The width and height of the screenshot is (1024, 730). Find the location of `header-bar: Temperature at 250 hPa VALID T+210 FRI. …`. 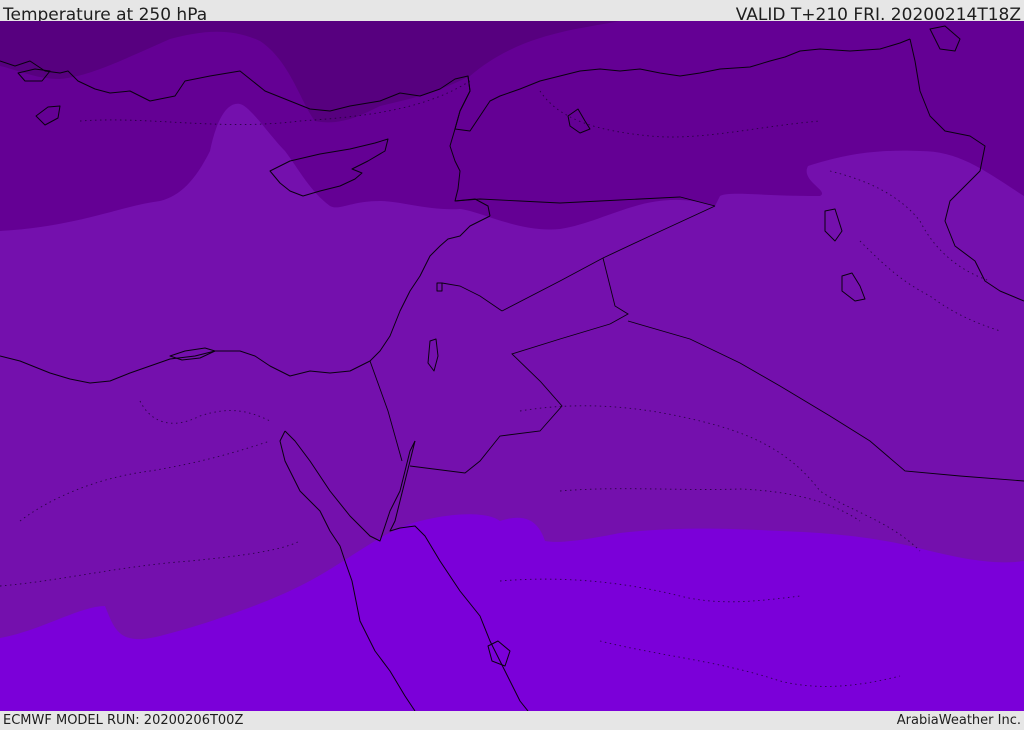

header-bar: Temperature at 250 hPa VALID T+210 FRI. … is located at coordinates (512, 10).